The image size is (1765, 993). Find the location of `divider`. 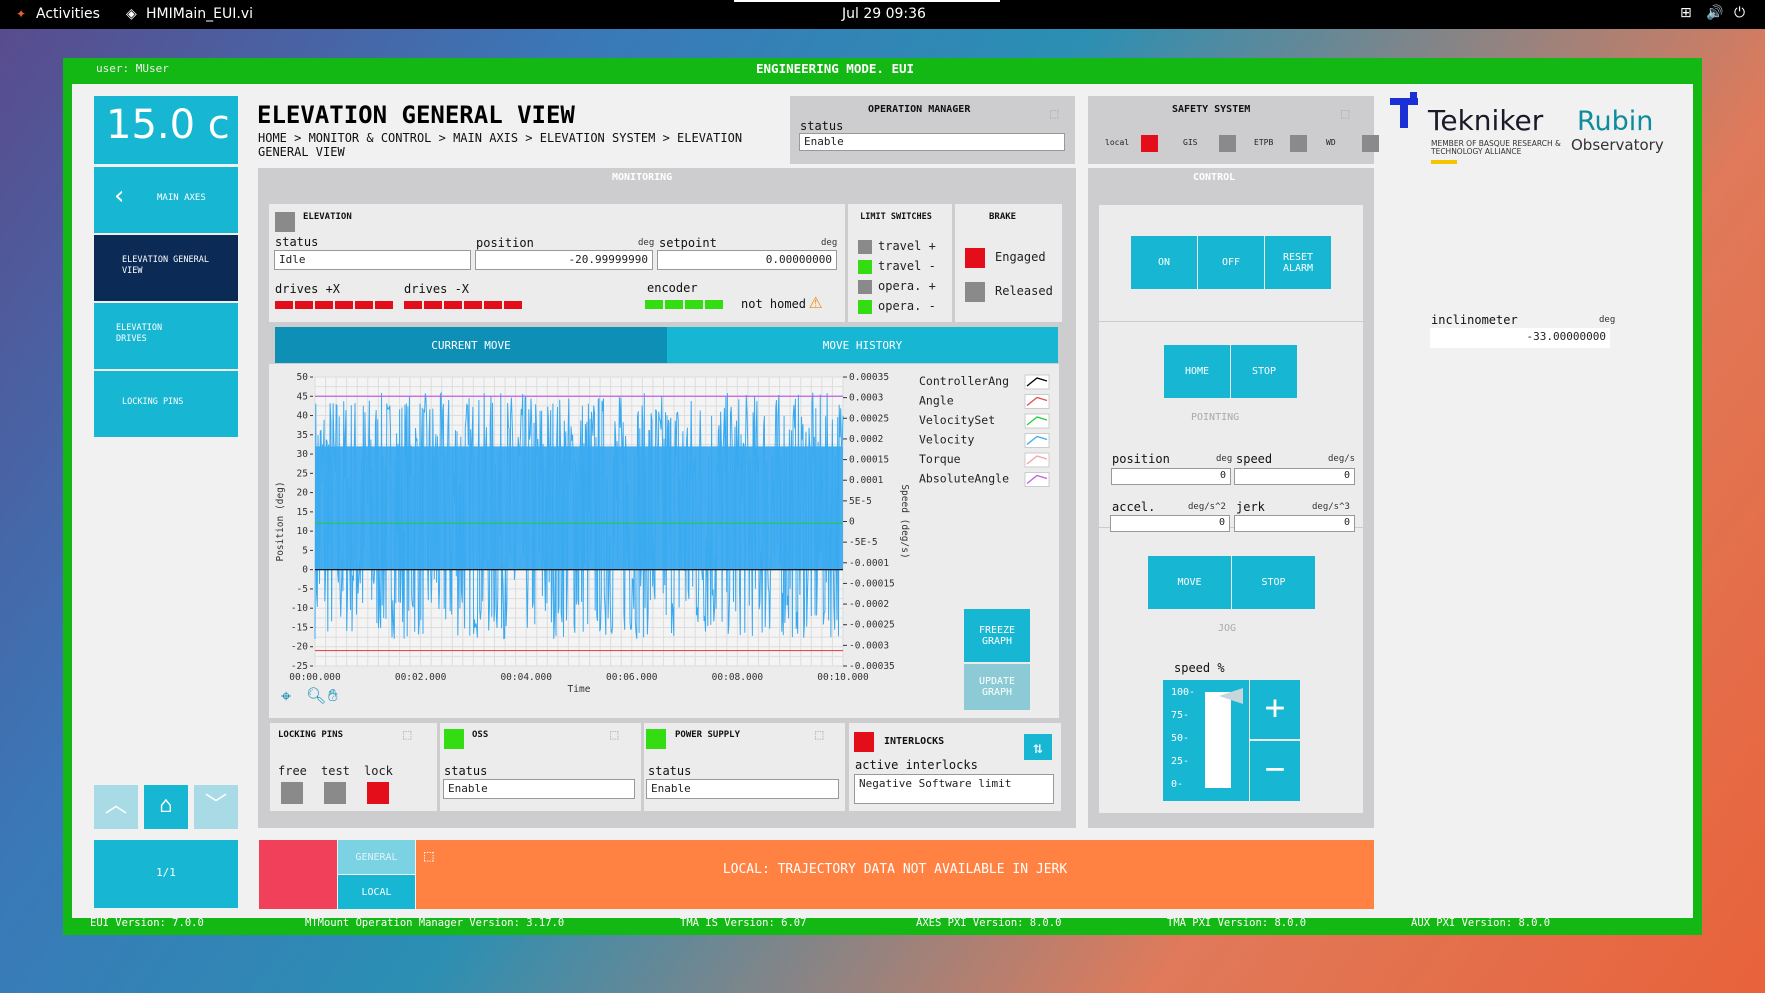

divider is located at coordinates (1231, 321).